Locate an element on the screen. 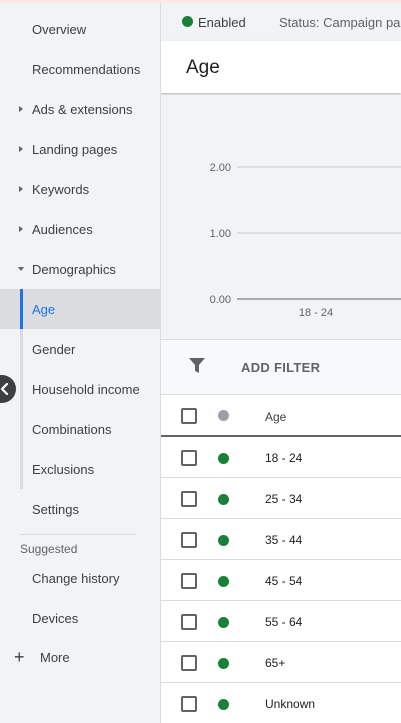 The image size is (401, 723). sidebar-item-ads-extensions: Ads & extensions is located at coordinates (80, 109).